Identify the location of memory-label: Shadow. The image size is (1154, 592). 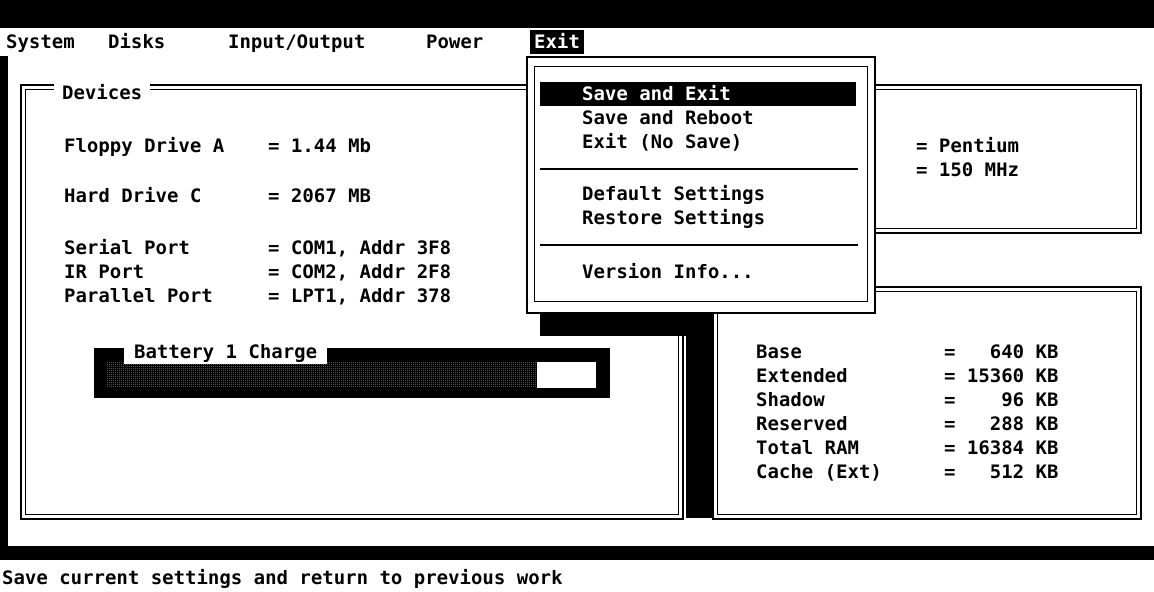
(790, 400).